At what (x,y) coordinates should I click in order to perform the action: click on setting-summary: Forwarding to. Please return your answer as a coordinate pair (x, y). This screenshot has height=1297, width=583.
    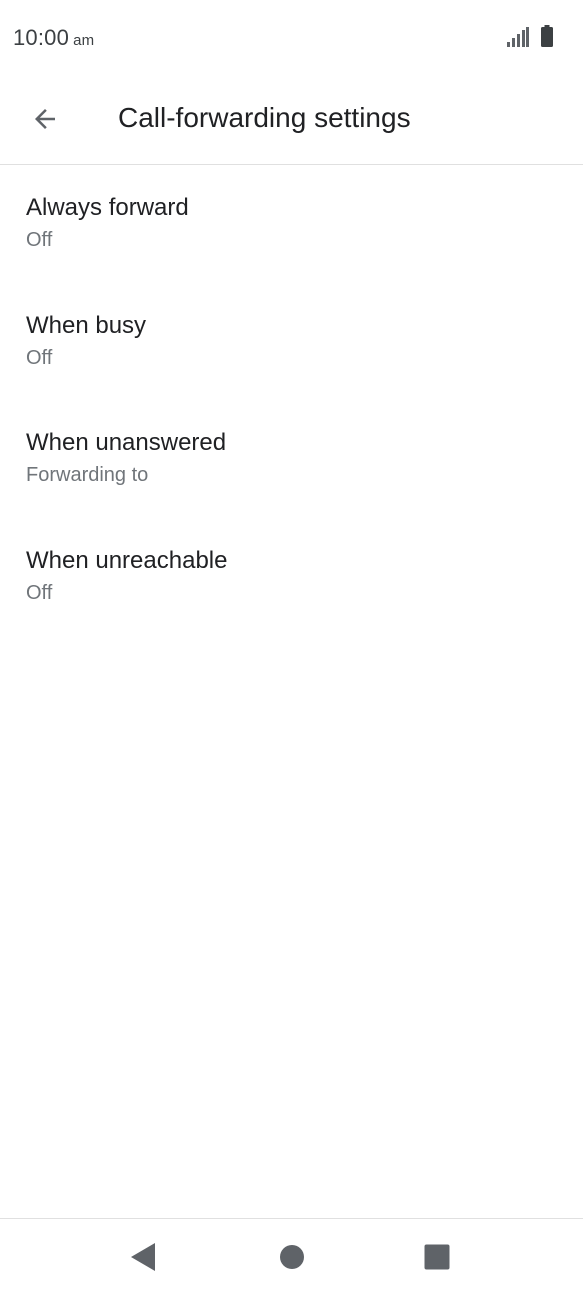
    Looking at the image, I should click on (87, 475).